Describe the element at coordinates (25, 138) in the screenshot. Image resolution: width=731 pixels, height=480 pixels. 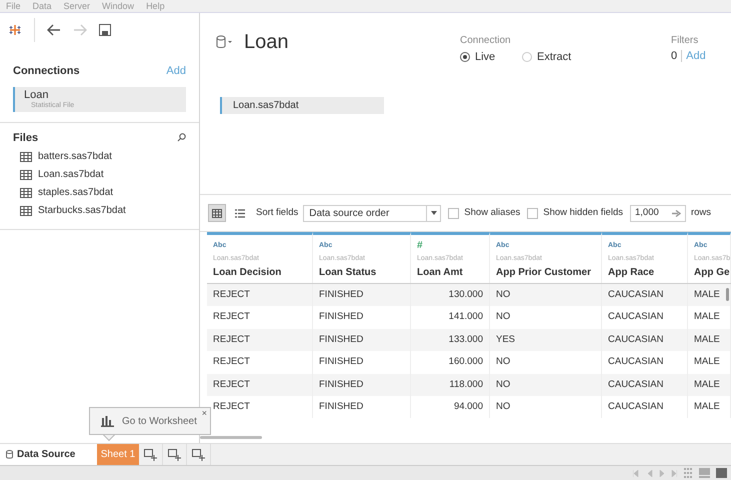
I see `section-title: Files` at that location.